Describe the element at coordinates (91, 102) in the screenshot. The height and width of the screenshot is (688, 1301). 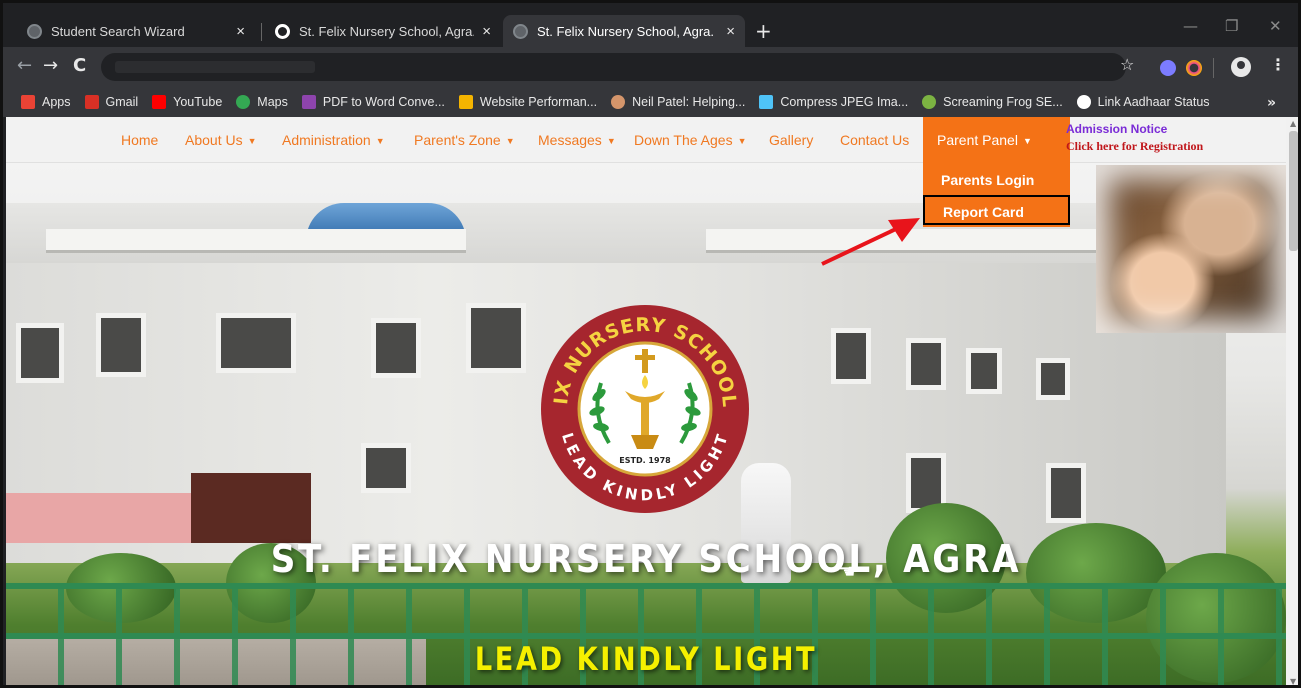
I see `gmail-icon` at that location.